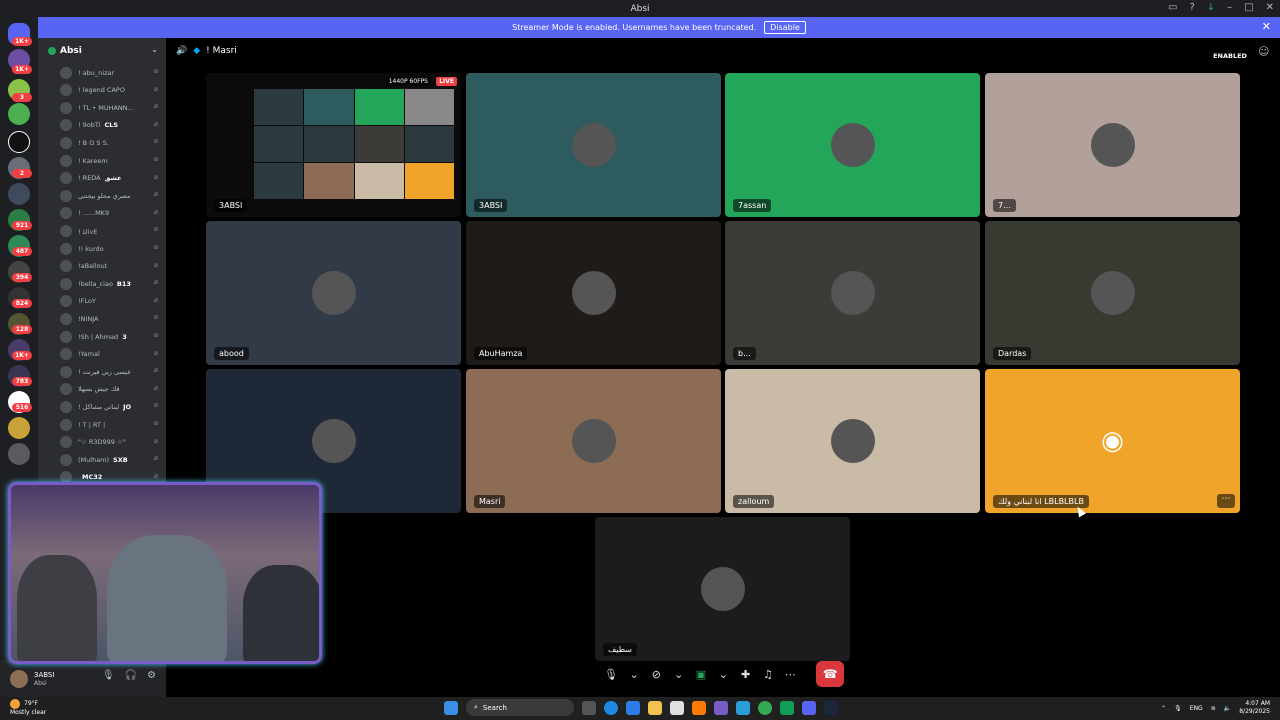 The width and height of the screenshot is (1280, 720). Describe the element at coordinates (765, 707) in the screenshot. I see `chrome-icon` at that location.